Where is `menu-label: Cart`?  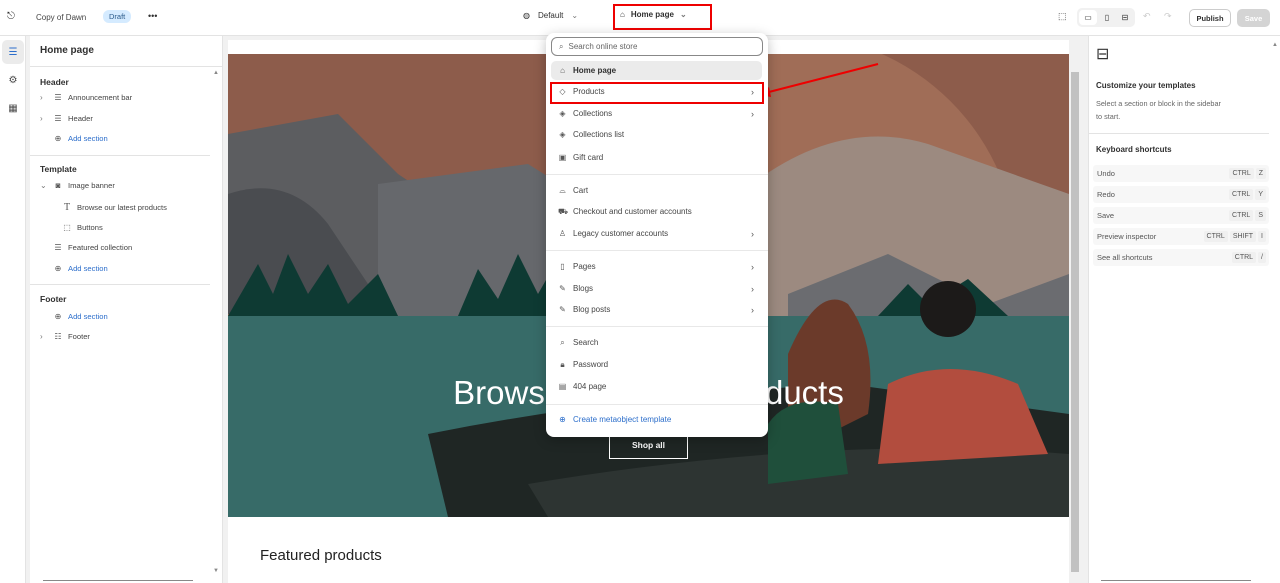
menu-label: Cart is located at coordinates (581, 190).